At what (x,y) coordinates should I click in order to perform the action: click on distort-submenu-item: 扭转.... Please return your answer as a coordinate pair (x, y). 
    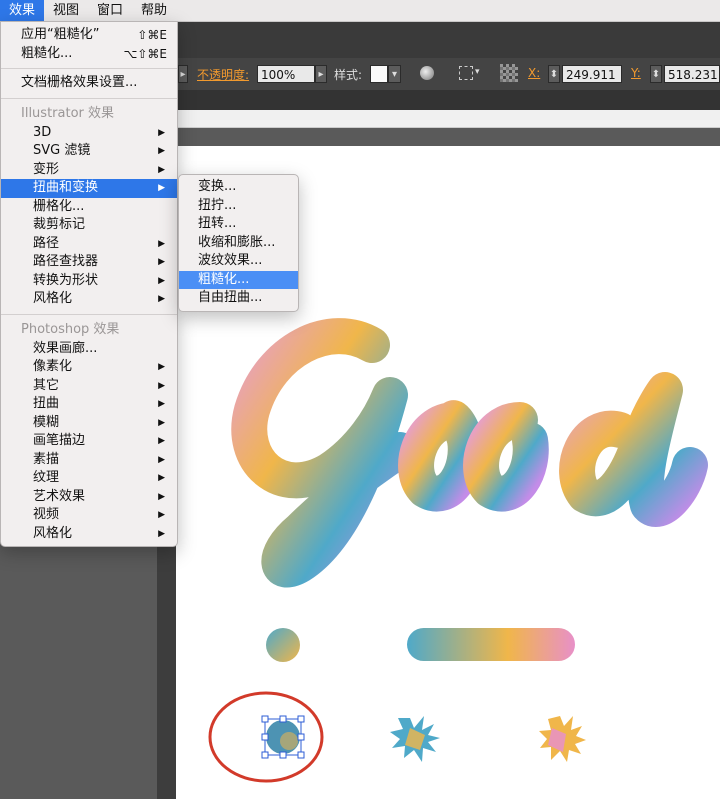
    Looking at the image, I should click on (238, 224).